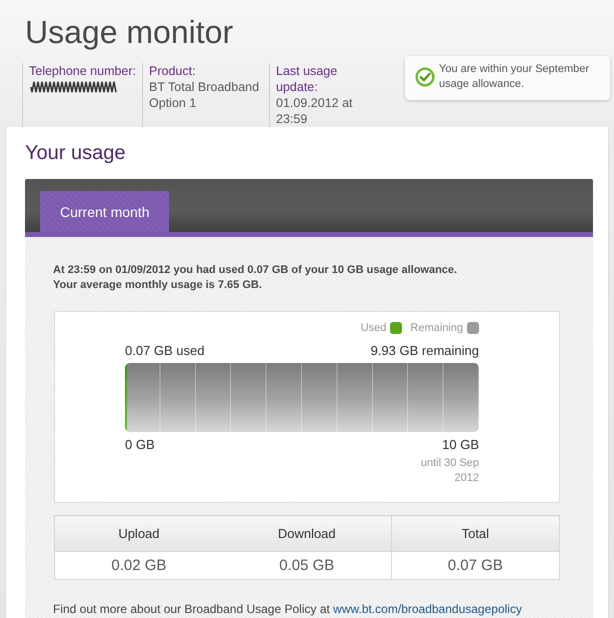  Describe the element at coordinates (475, 534) in the screenshot. I see `table-header-cell: Total` at that location.